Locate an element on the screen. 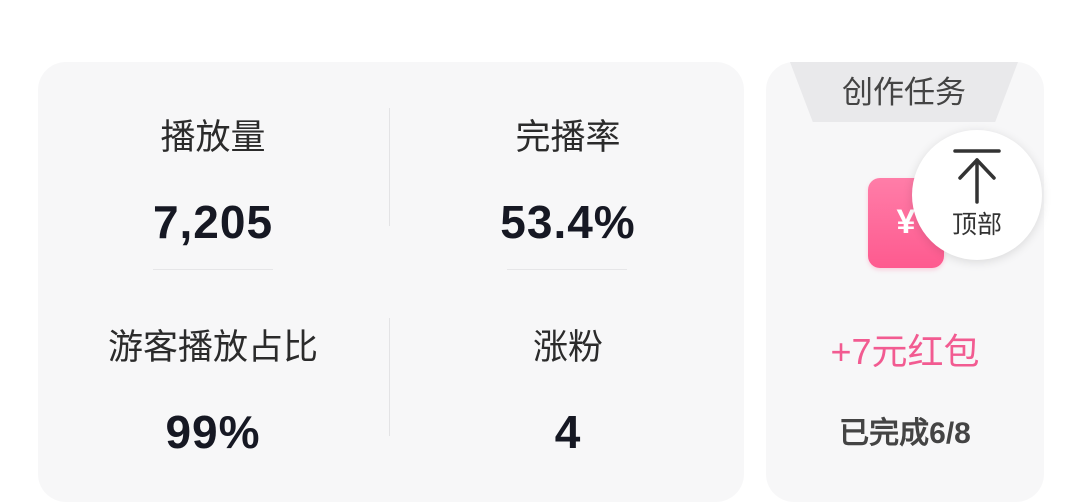  column-divider-bottom is located at coordinates (389, 377).